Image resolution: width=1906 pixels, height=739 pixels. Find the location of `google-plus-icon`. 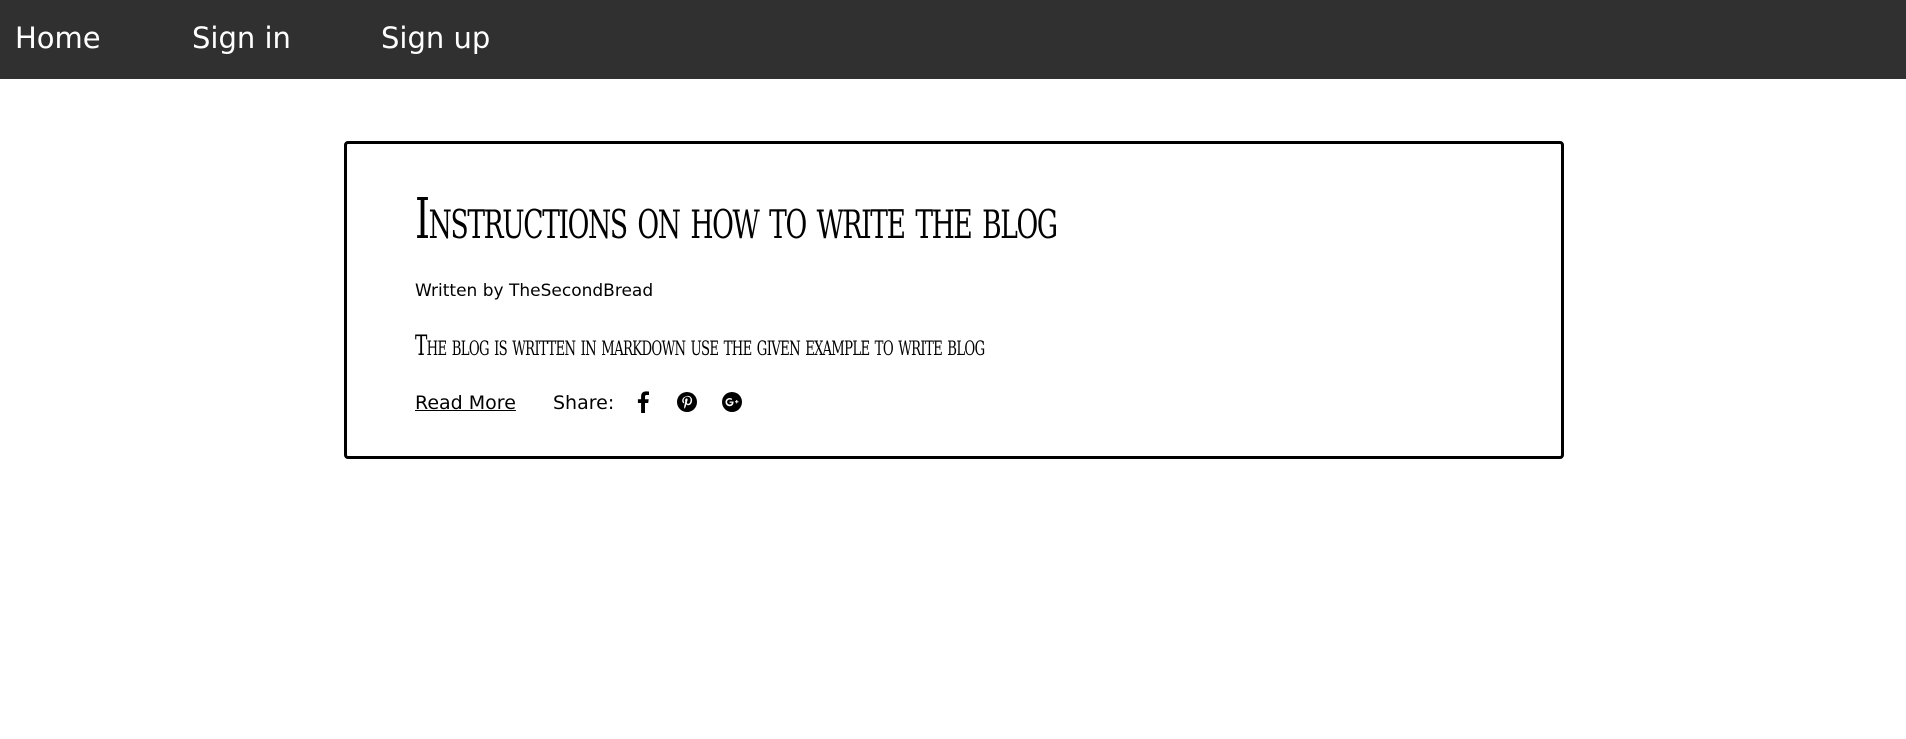

google-plus-icon is located at coordinates (732, 402).